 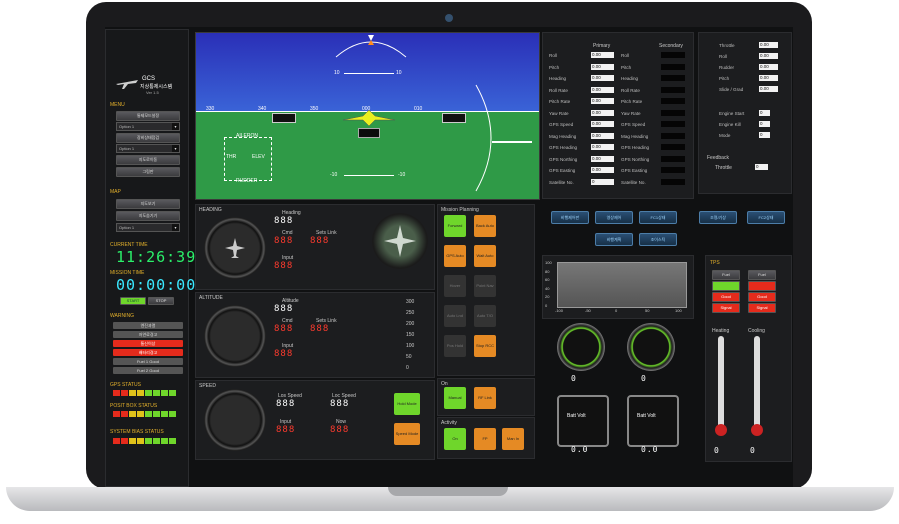 I want to click on map-show-button: 지도보기, so click(x=148, y=204).